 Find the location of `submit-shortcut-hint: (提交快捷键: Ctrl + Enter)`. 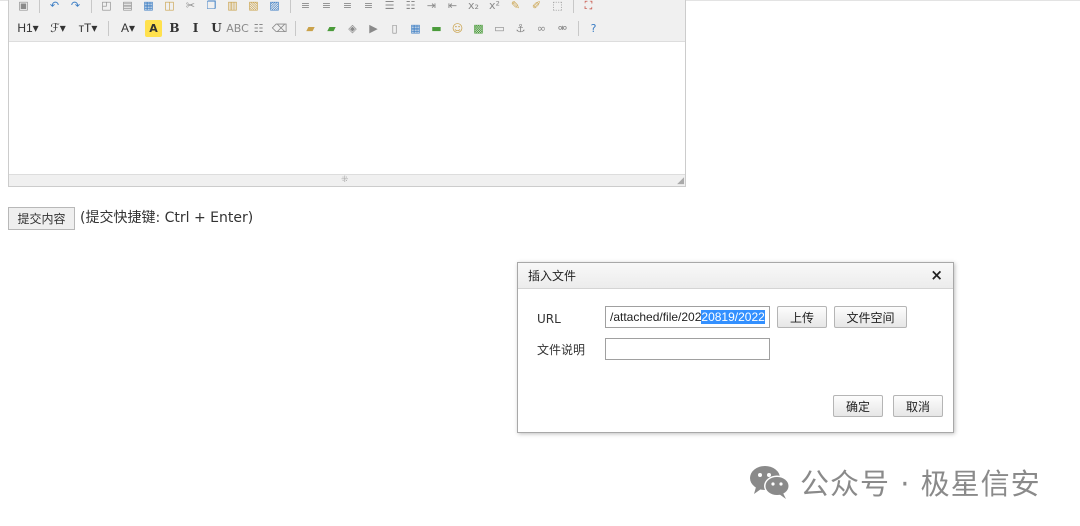

submit-shortcut-hint: (提交快捷键: Ctrl + Enter) is located at coordinates (167, 218).